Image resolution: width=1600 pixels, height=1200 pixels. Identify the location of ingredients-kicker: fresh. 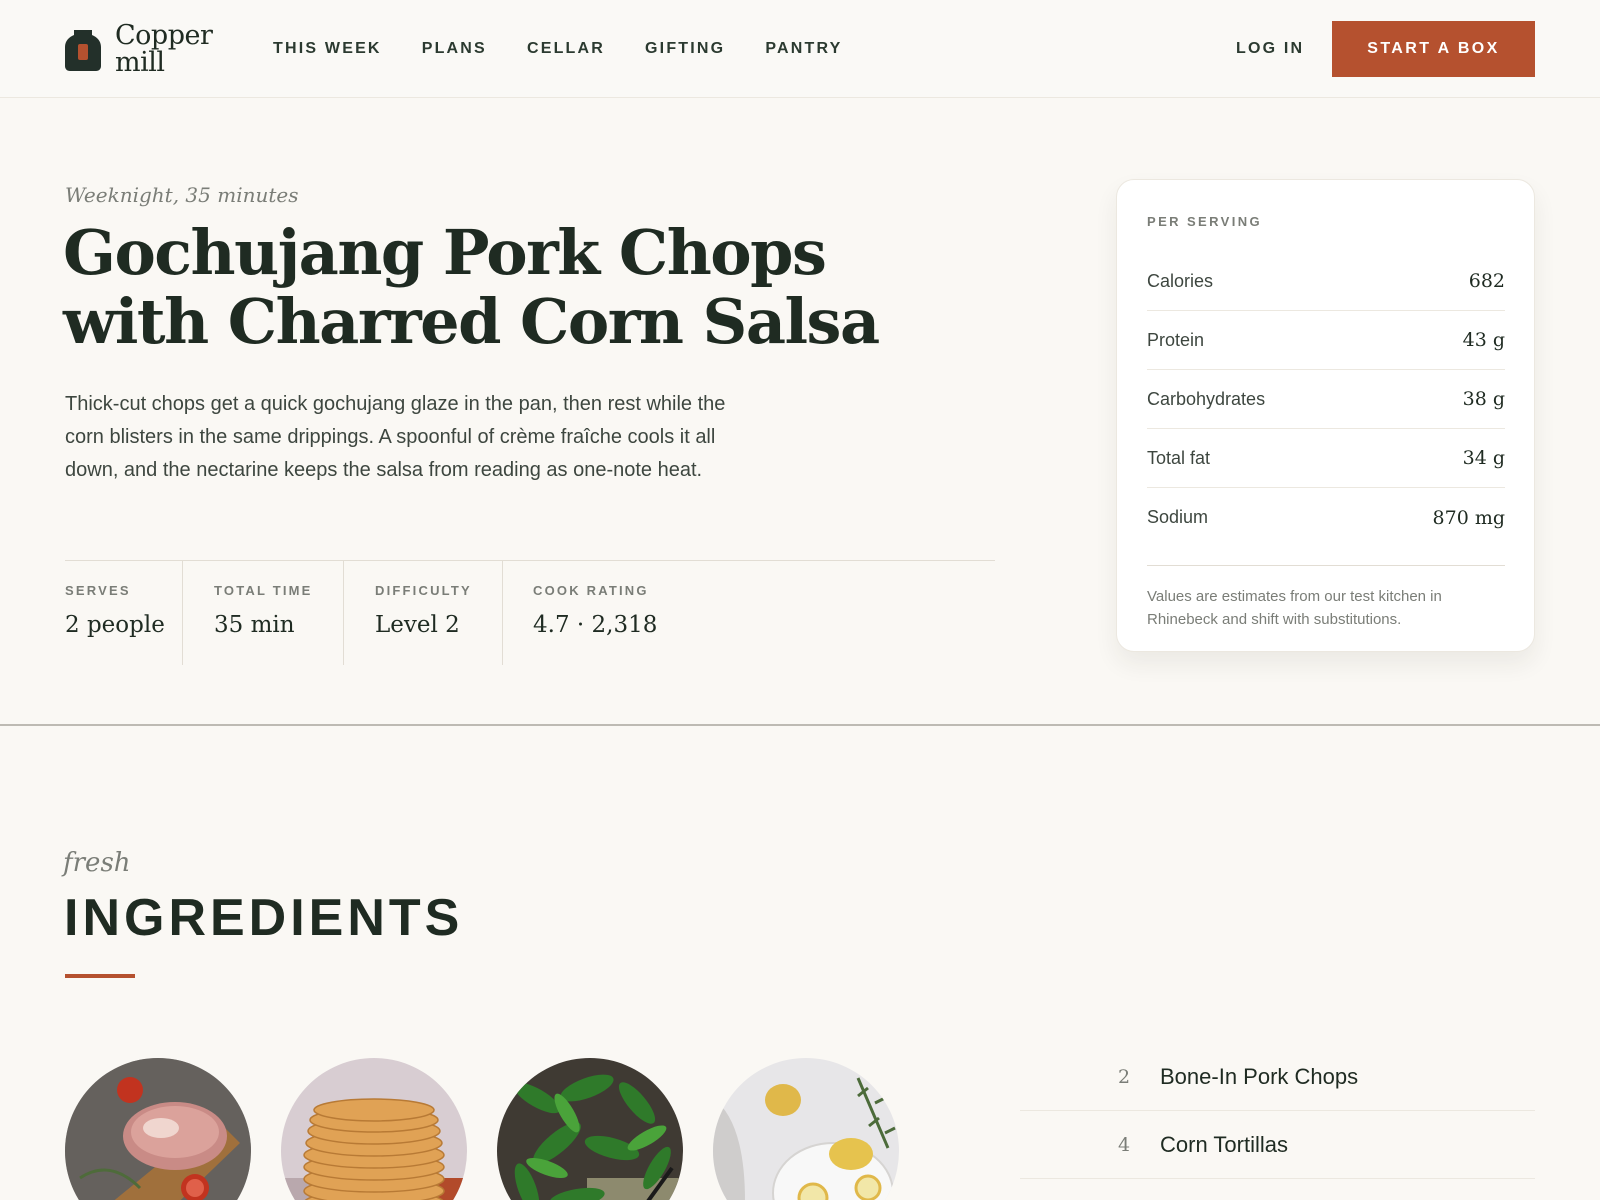
(97, 863).